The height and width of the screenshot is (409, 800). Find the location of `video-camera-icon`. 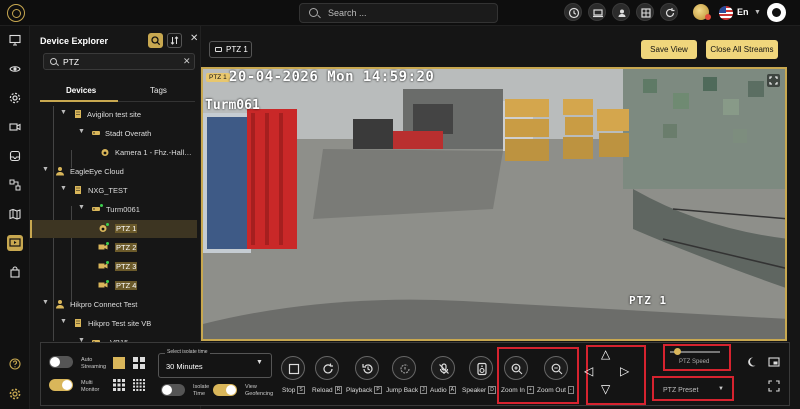

video-camera-icon is located at coordinates (15, 127).